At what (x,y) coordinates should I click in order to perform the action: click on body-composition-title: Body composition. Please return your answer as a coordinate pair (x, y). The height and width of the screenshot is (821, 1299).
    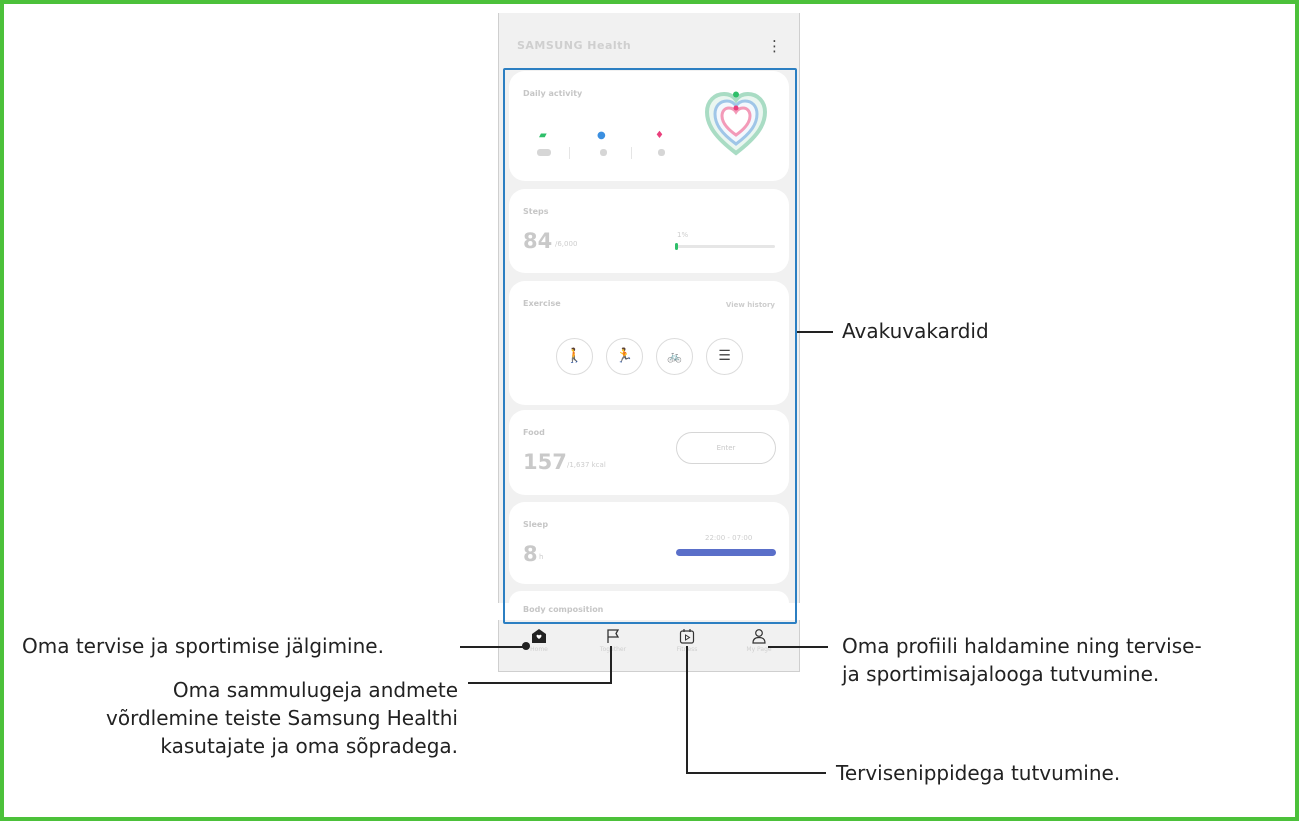
    Looking at the image, I should click on (563, 609).